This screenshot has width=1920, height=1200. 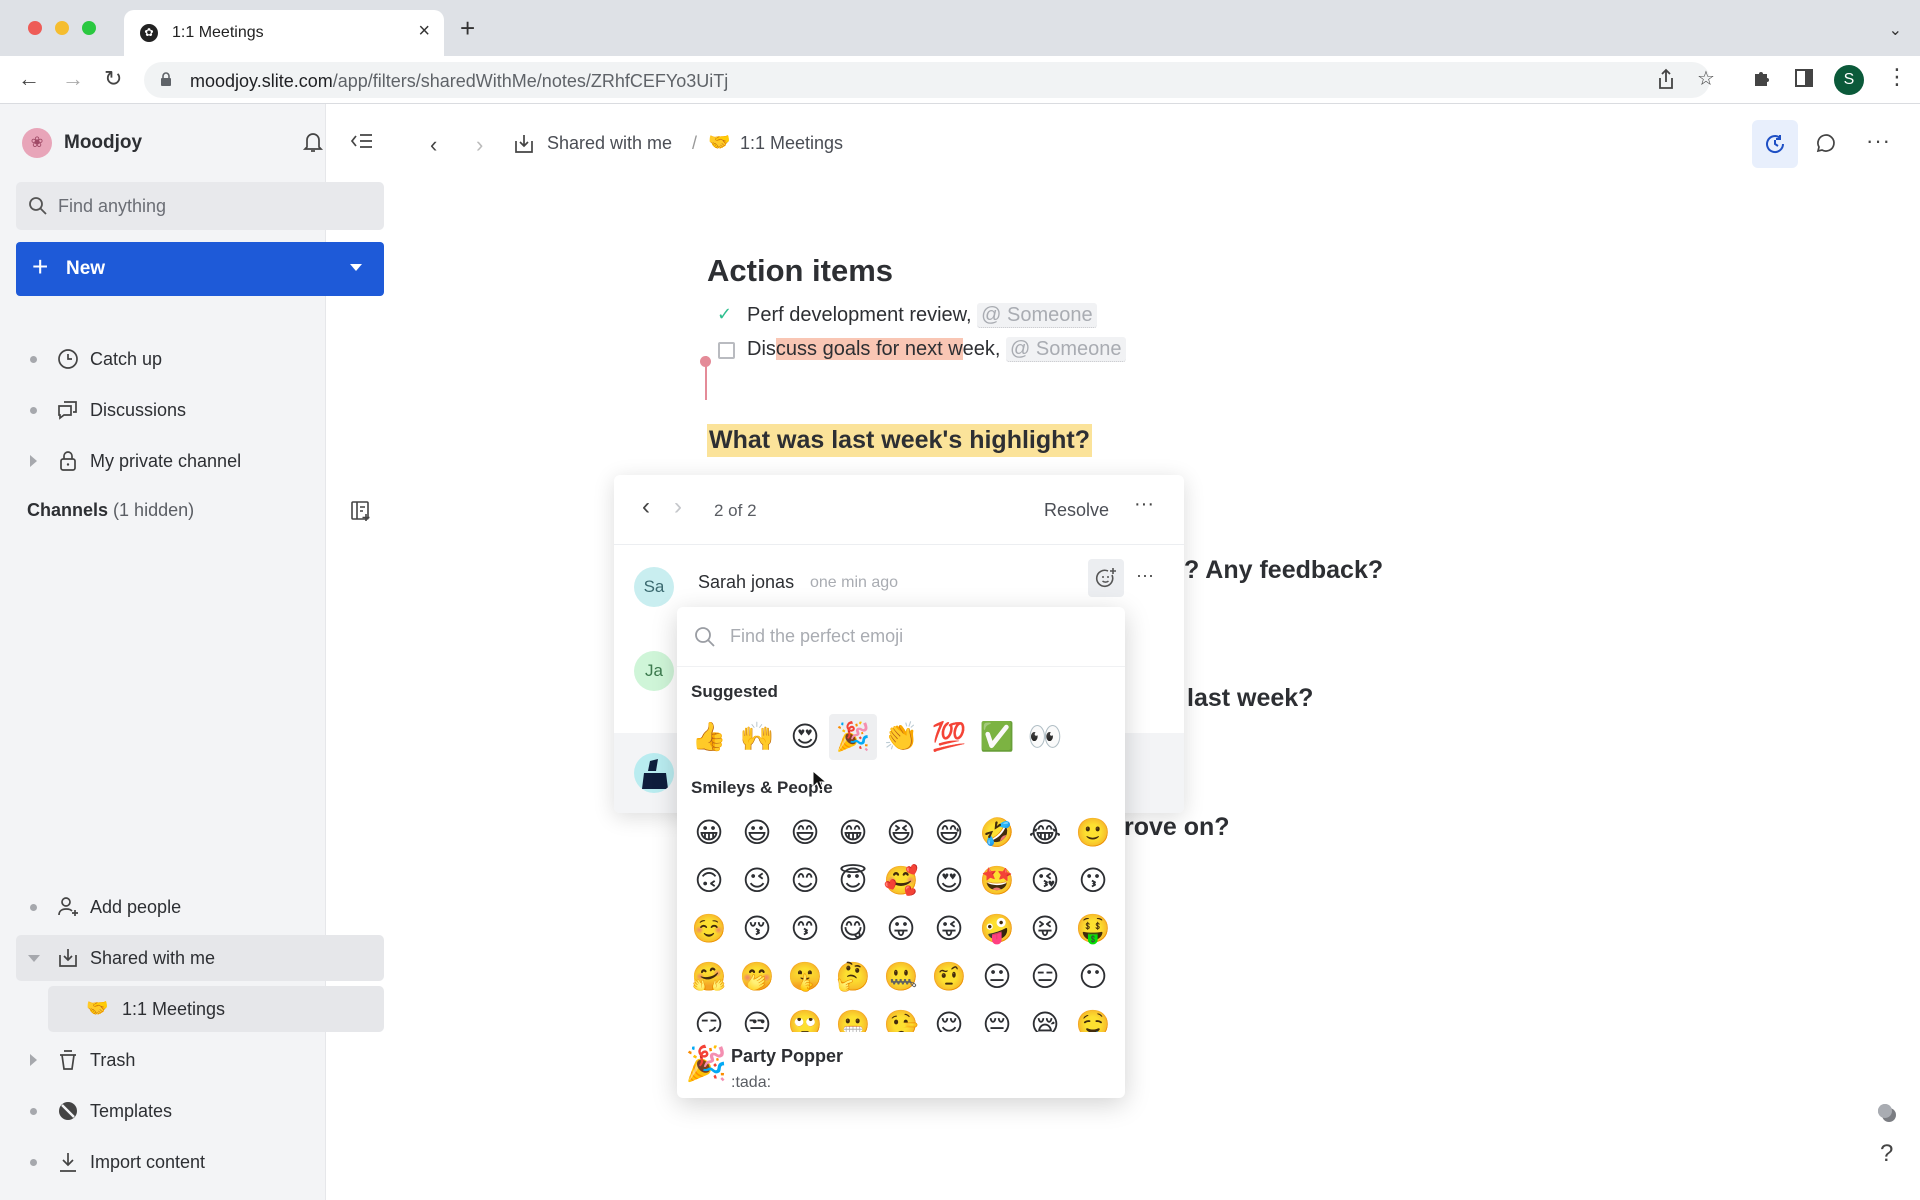 What do you see at coordinates (997, 977) in the screenshot?
I see `emoji-option: 😐` at bounding box center [997, 977].